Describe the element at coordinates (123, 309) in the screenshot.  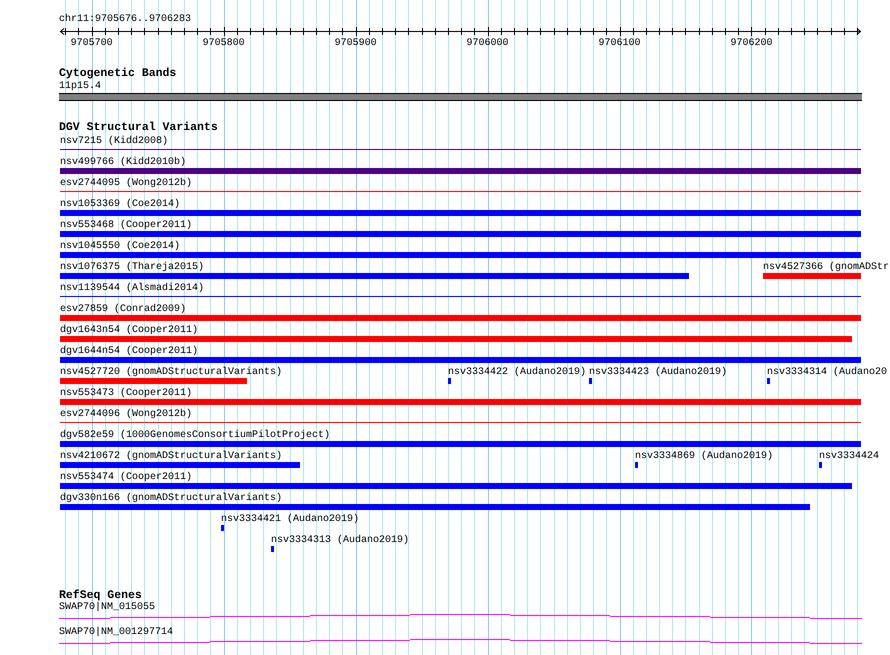
I see `variant-label: esv27859 (Conrad2009)` at that location.